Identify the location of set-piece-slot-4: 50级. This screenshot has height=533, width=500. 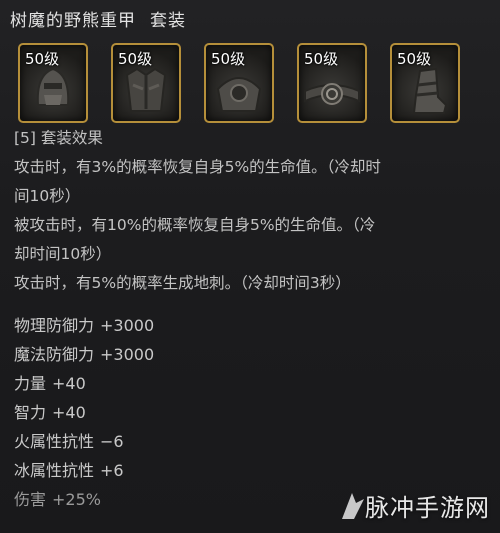
(332, 83).